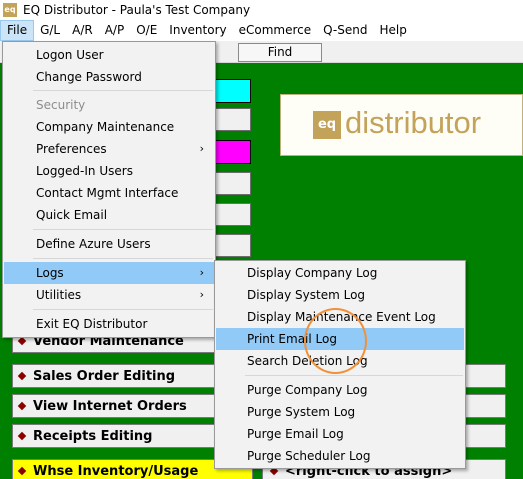 This screenshot has width=523, height=479. I want to click on logo-wordmark: distributor, so click(413, 122).